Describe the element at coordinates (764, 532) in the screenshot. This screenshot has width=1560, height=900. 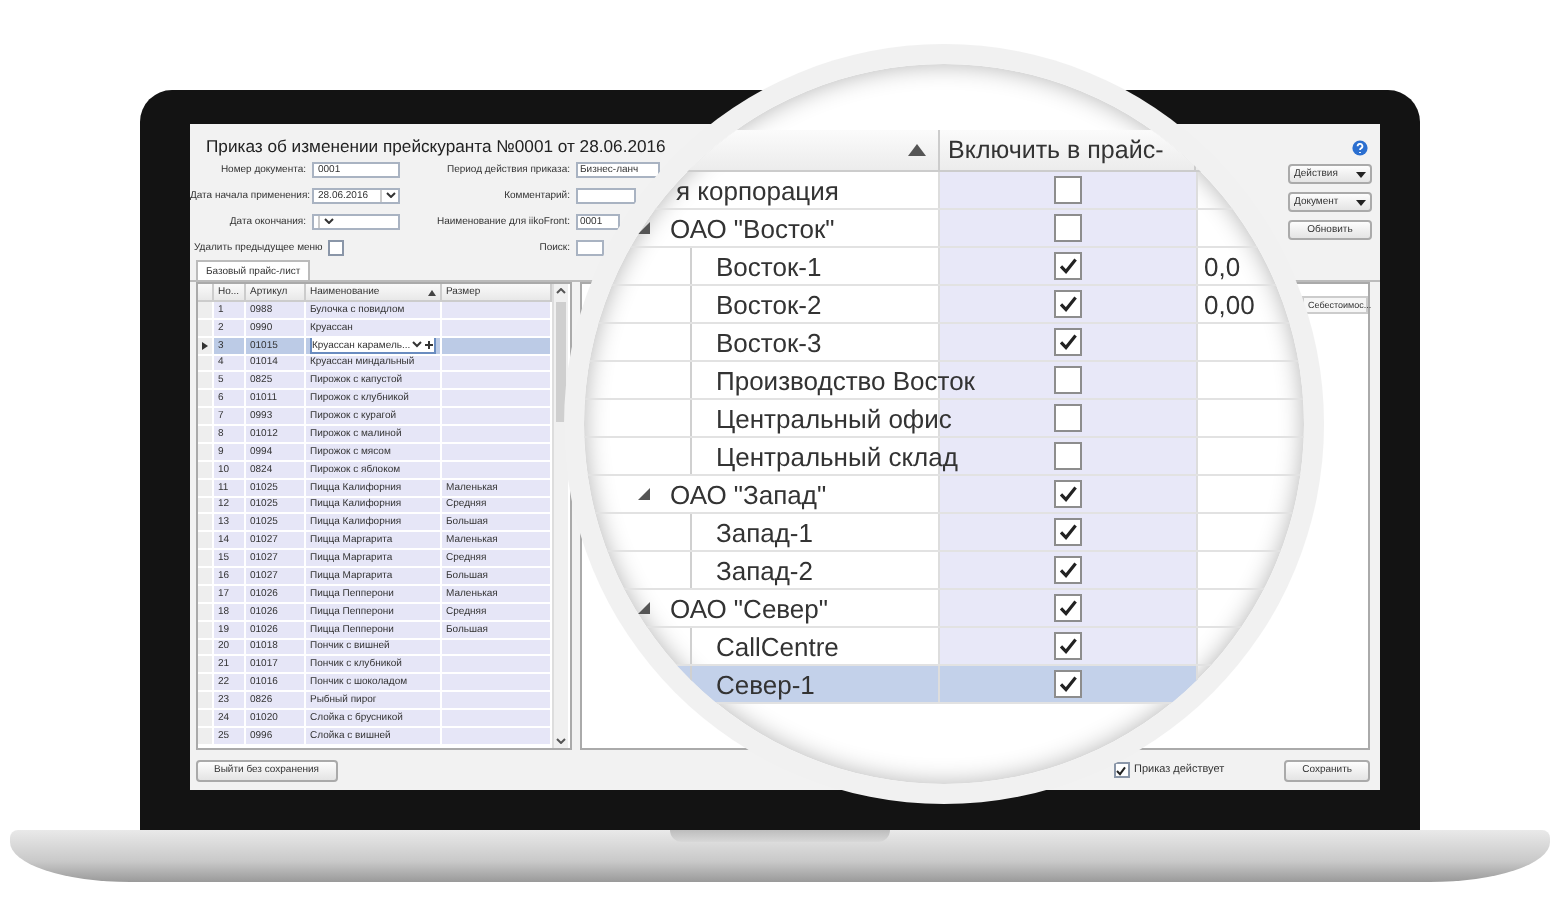
I see `tree-node: Запад-1` at that location.